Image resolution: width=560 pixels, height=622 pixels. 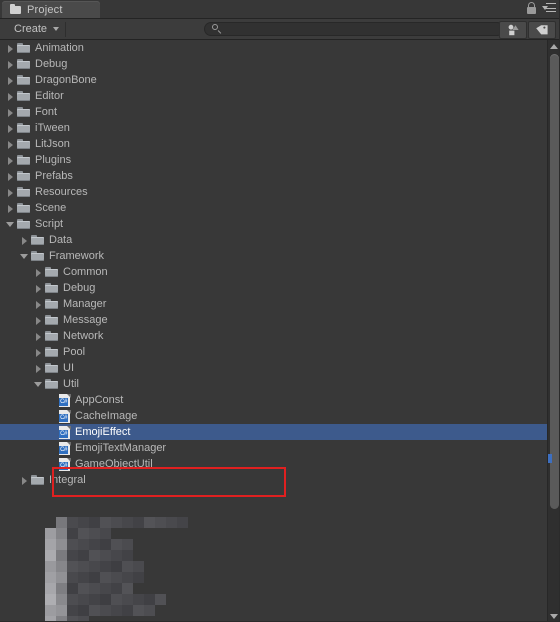 I want to click on tree-row-label: GameObjectUtil, so click(x=114, y=464).